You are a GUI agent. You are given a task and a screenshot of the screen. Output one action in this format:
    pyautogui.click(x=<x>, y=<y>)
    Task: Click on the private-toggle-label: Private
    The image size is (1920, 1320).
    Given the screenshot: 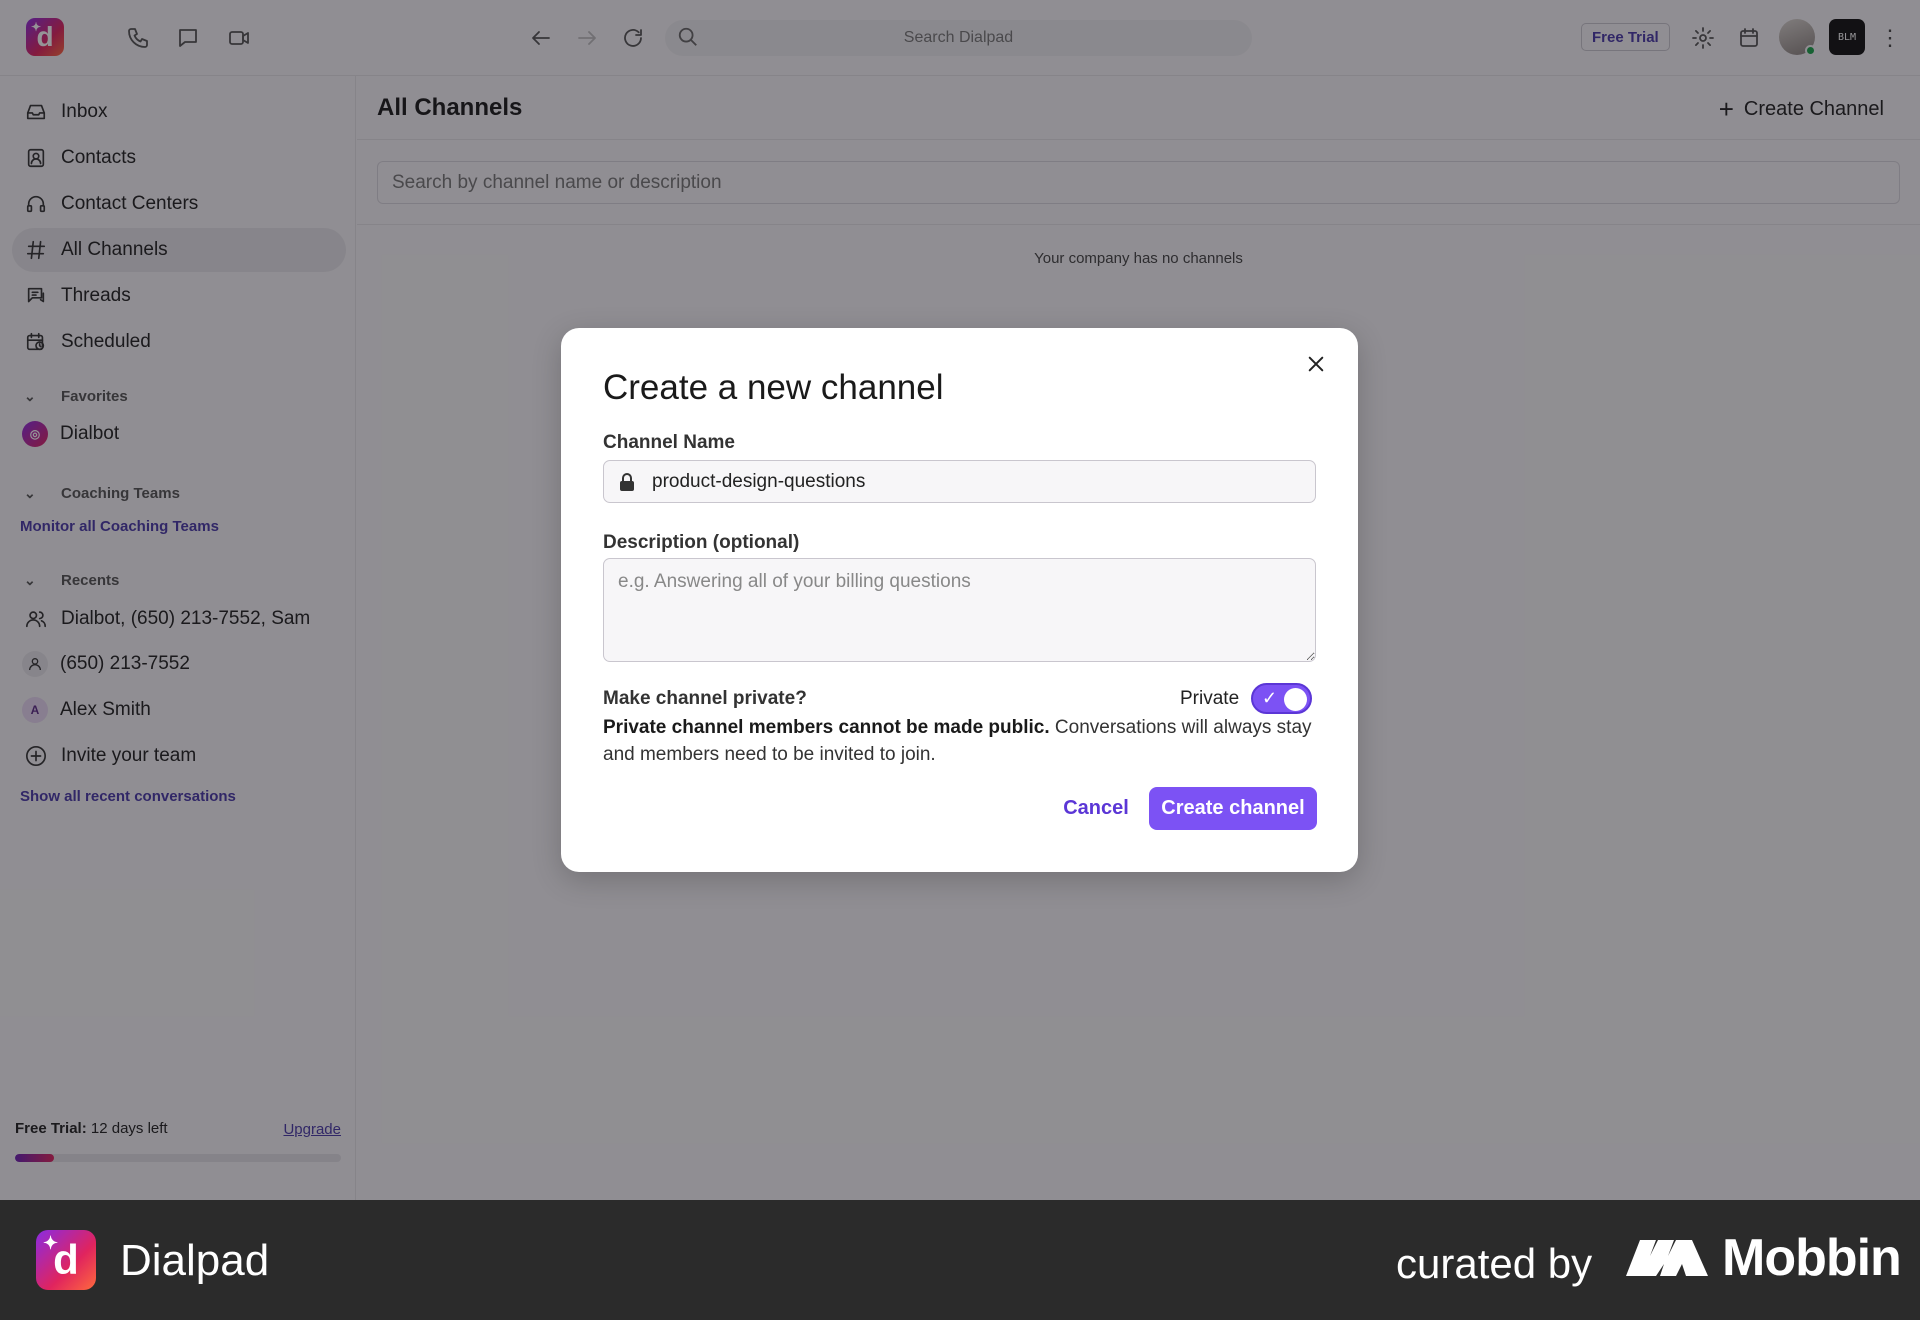 What is the action you would take?
    pyautogui.click(x=1210, y=698)
    